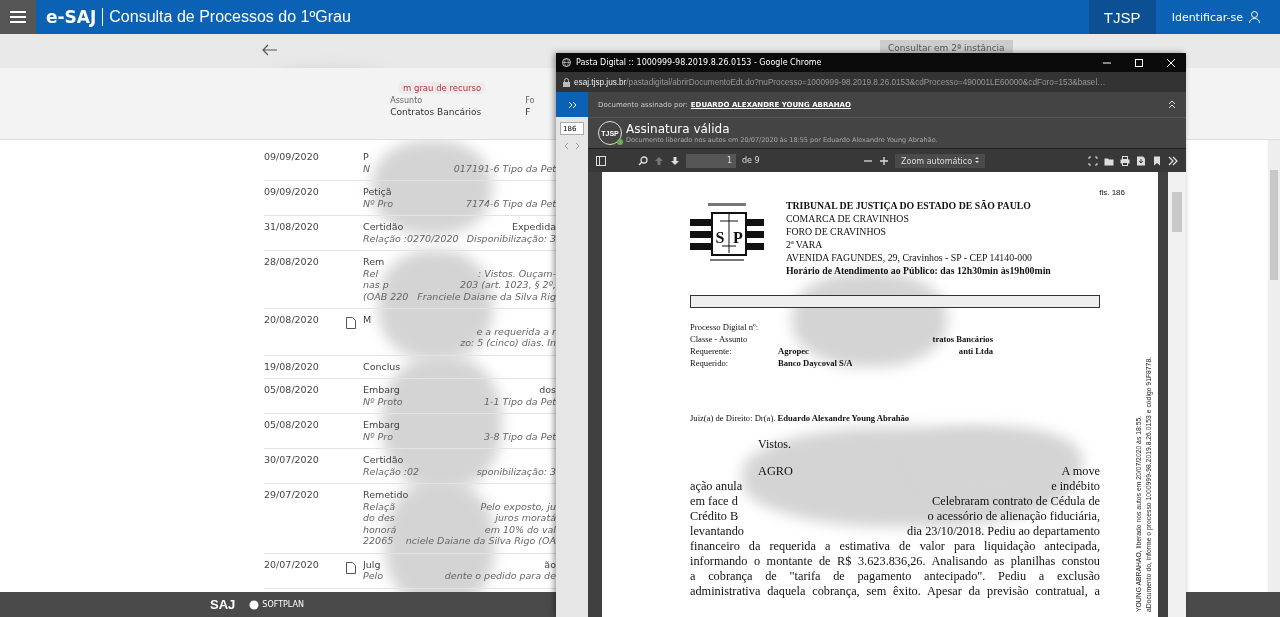  What do you see at coordinates (675, 160) in the screenshot?
I see `next-page-button` at bounding box center [675, 160].